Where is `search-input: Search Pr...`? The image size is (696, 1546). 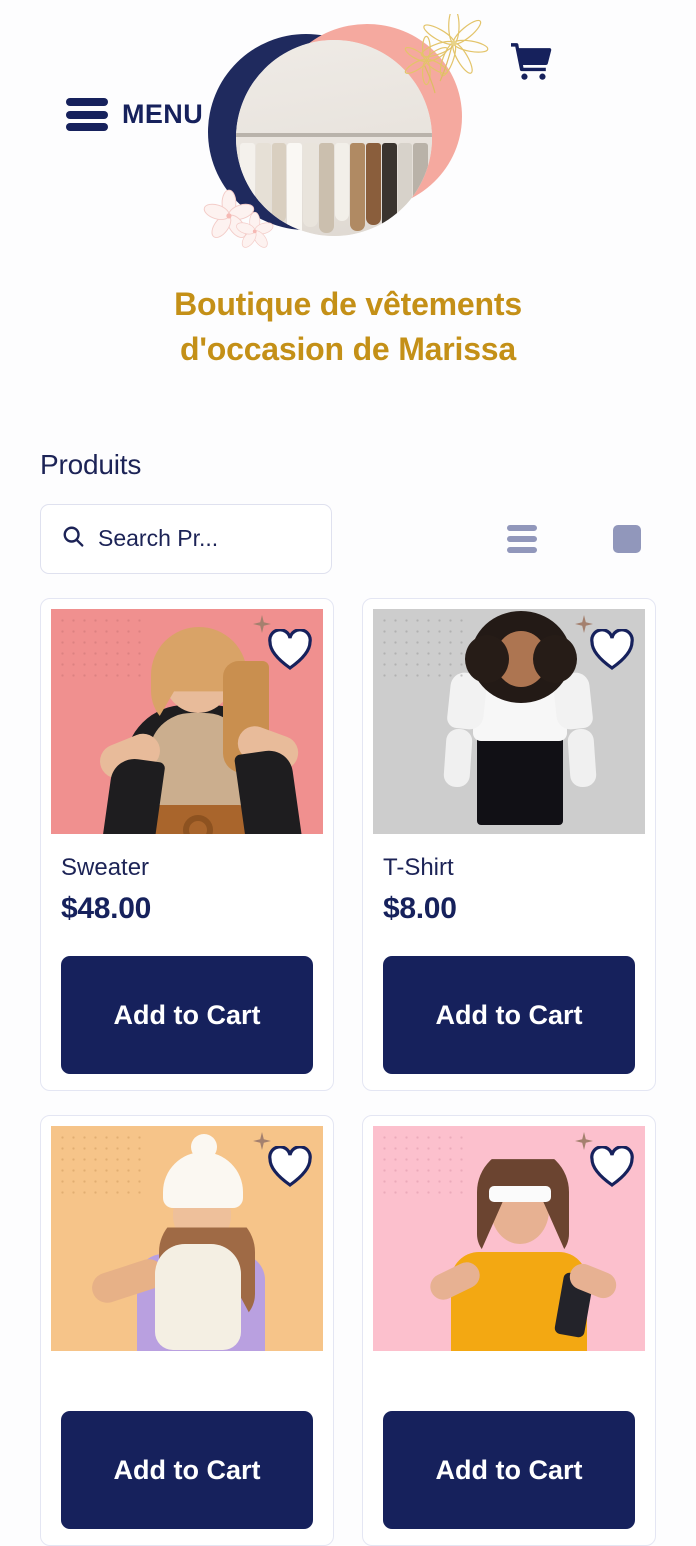 search-input: Search Pr... is located at coordinates (186, 538).